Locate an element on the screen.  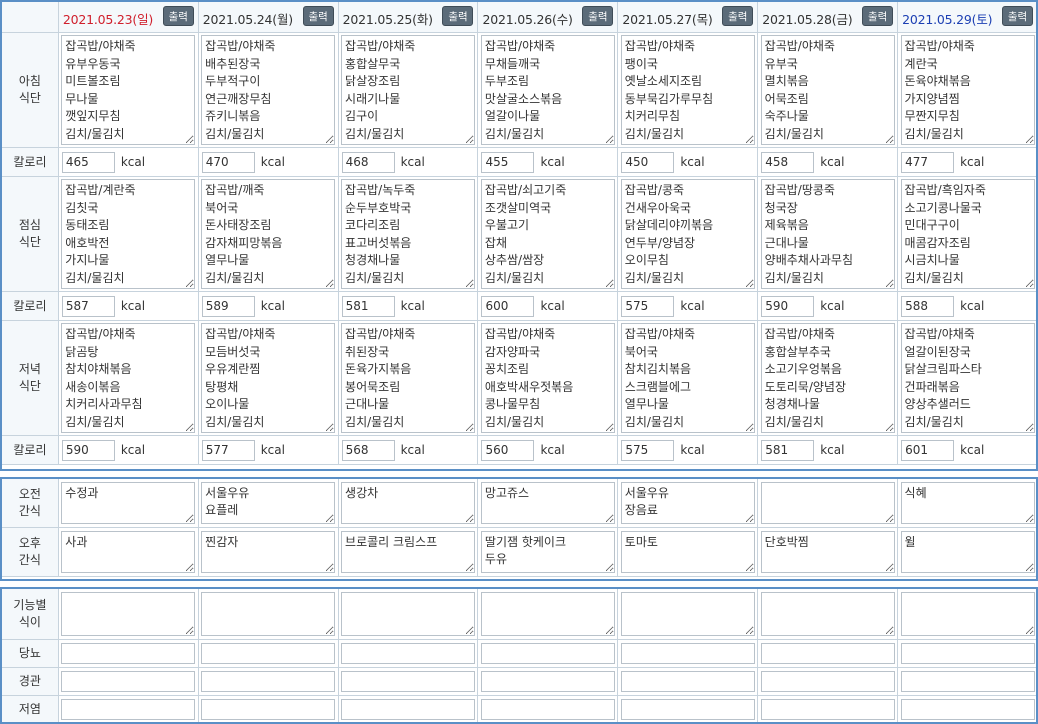
date-header: 2021.05.24(월) 출력 is located at coordinates (268, 17).